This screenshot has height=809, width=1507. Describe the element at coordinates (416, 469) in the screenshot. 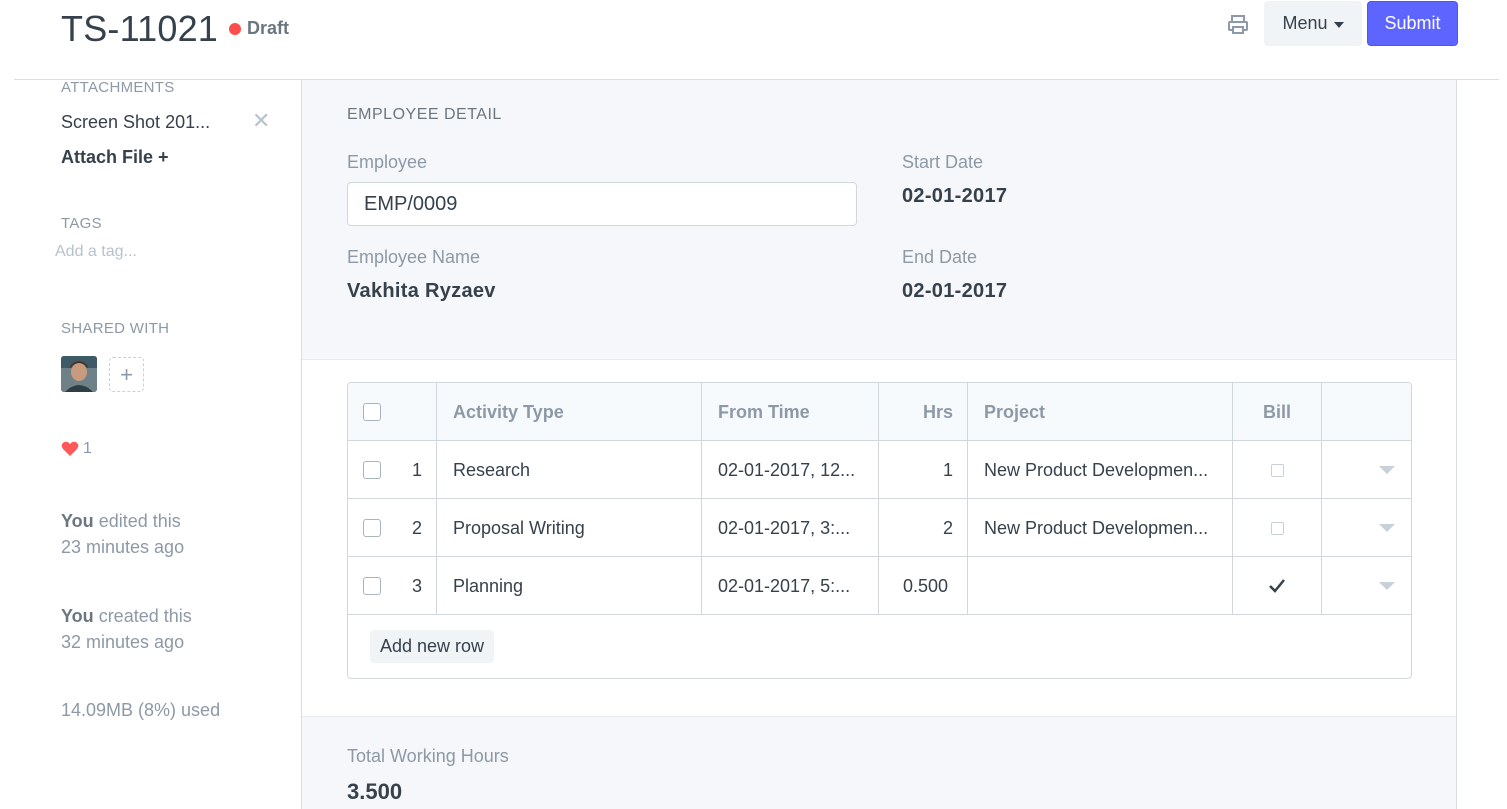

I see `row-index: 1` at that location.